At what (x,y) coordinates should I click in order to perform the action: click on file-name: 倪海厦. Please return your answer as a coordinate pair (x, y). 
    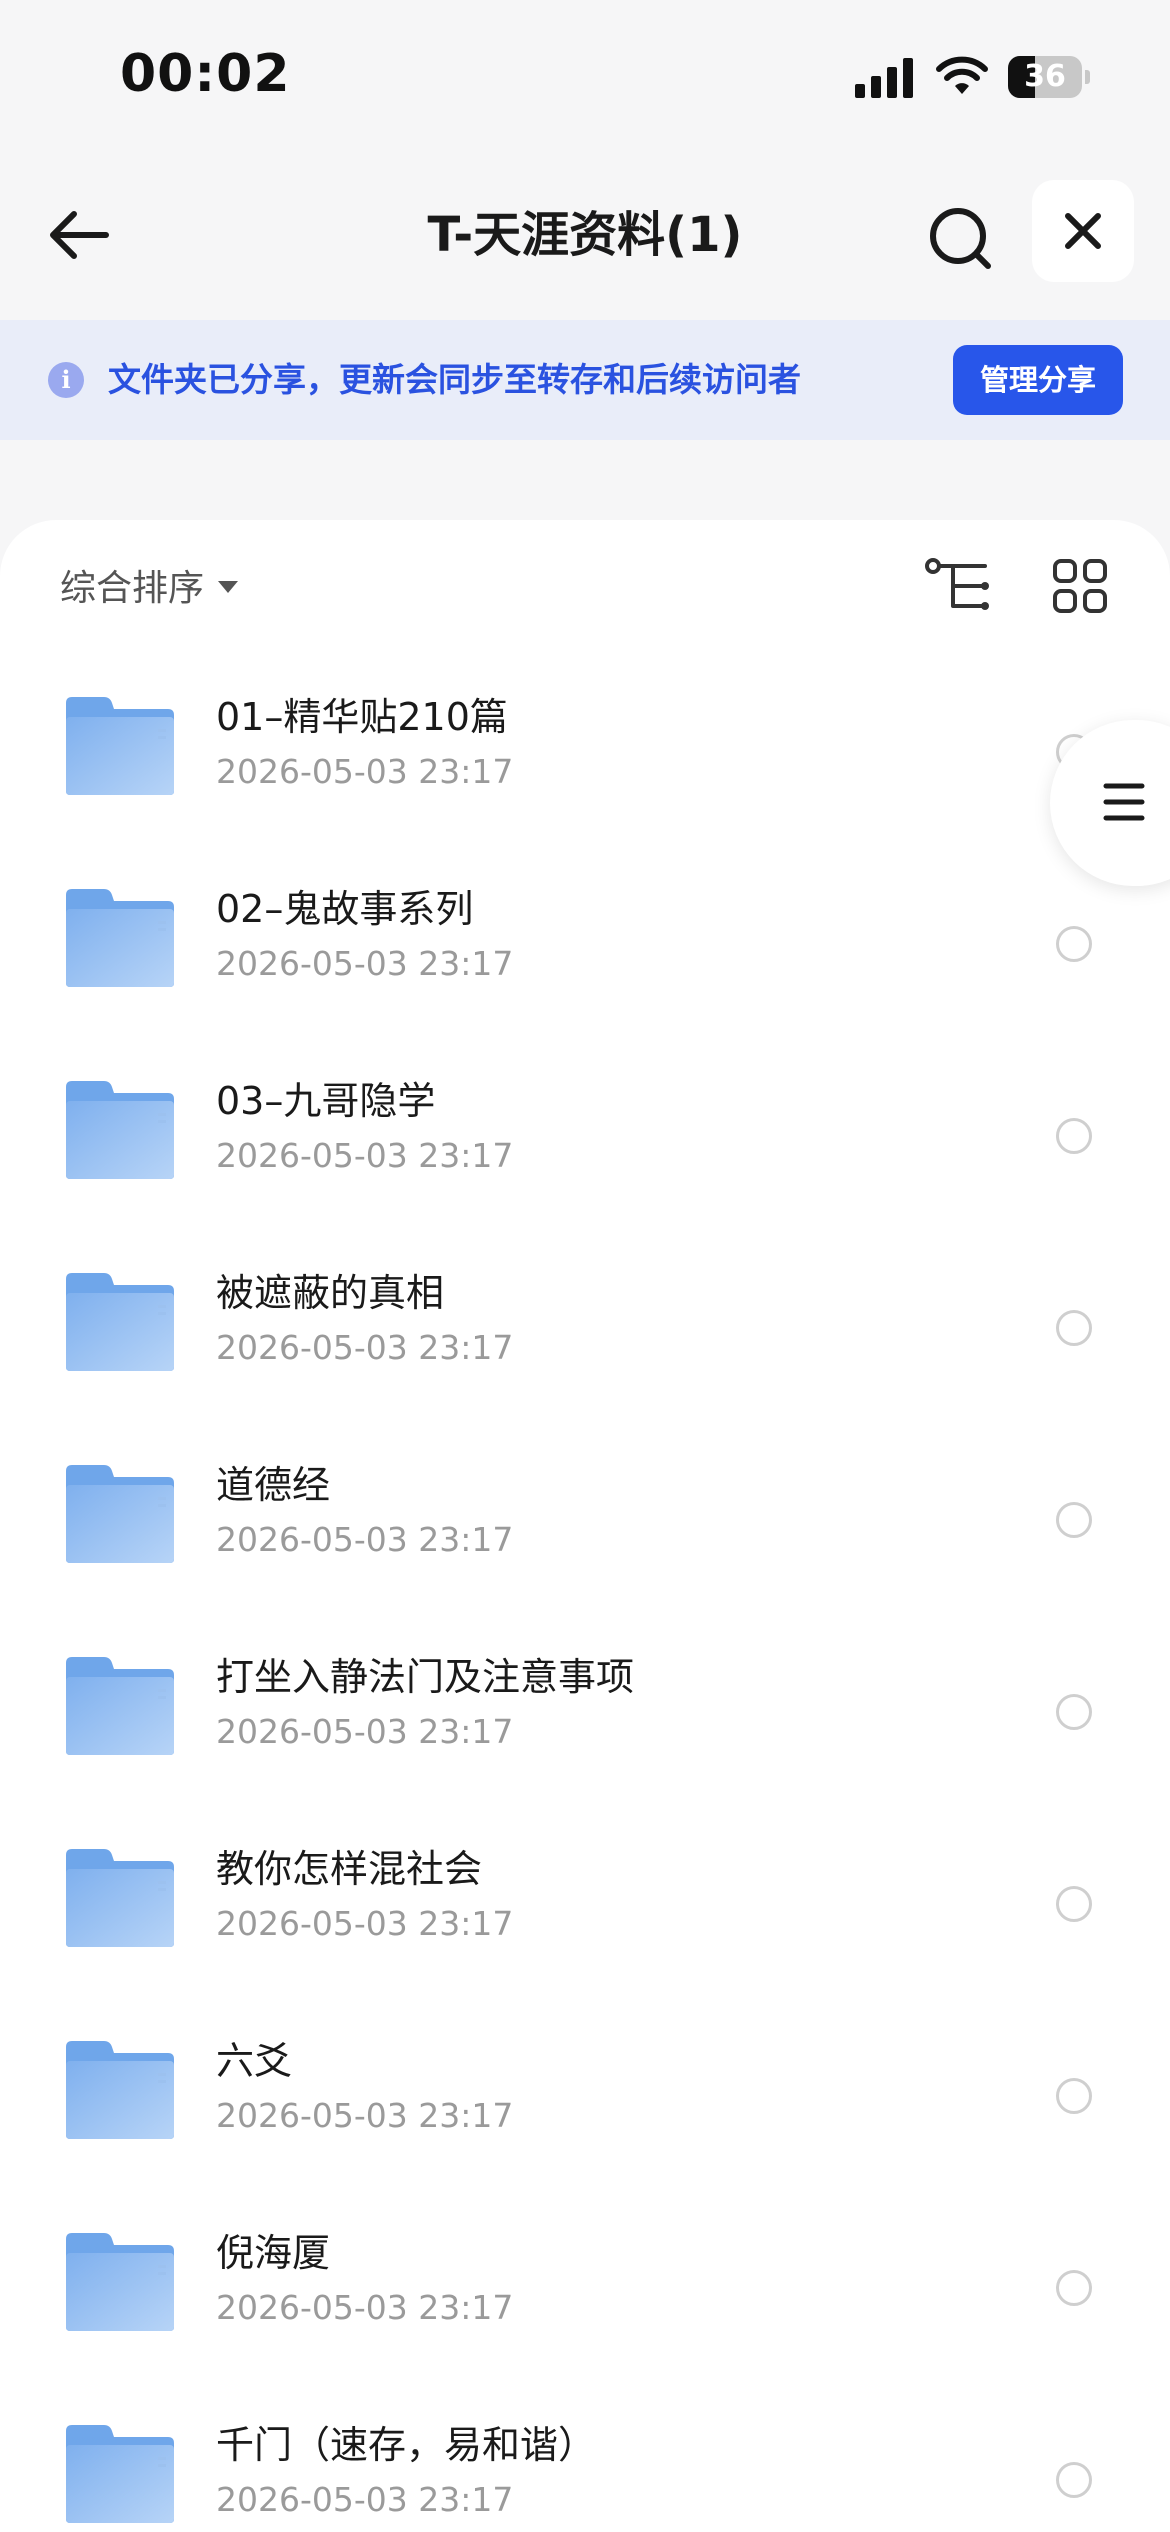
    Looking at the image, I should click on (273, 2253).